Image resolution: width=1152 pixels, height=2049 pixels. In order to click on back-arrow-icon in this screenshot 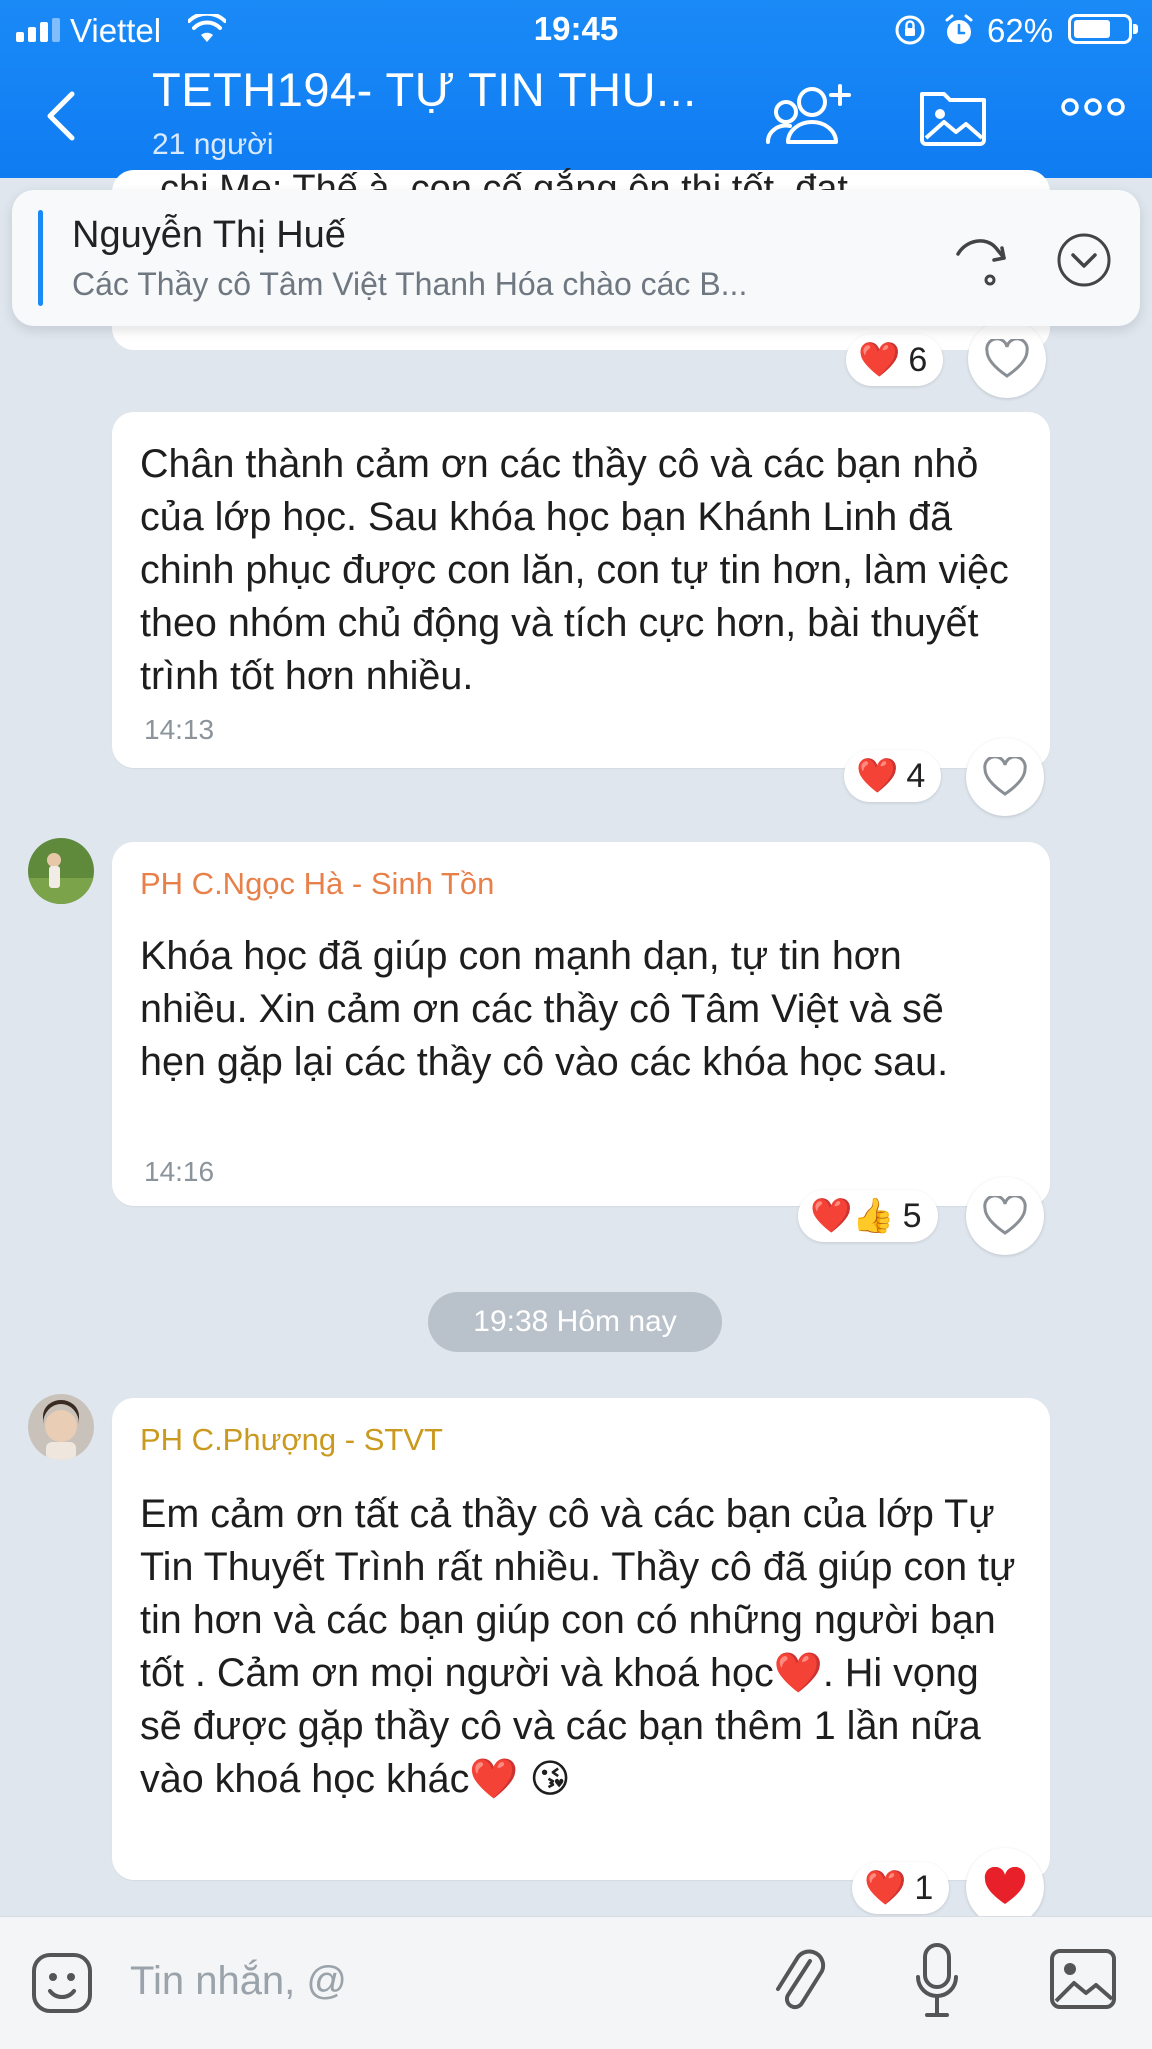, I will do `click(61, 116)`.